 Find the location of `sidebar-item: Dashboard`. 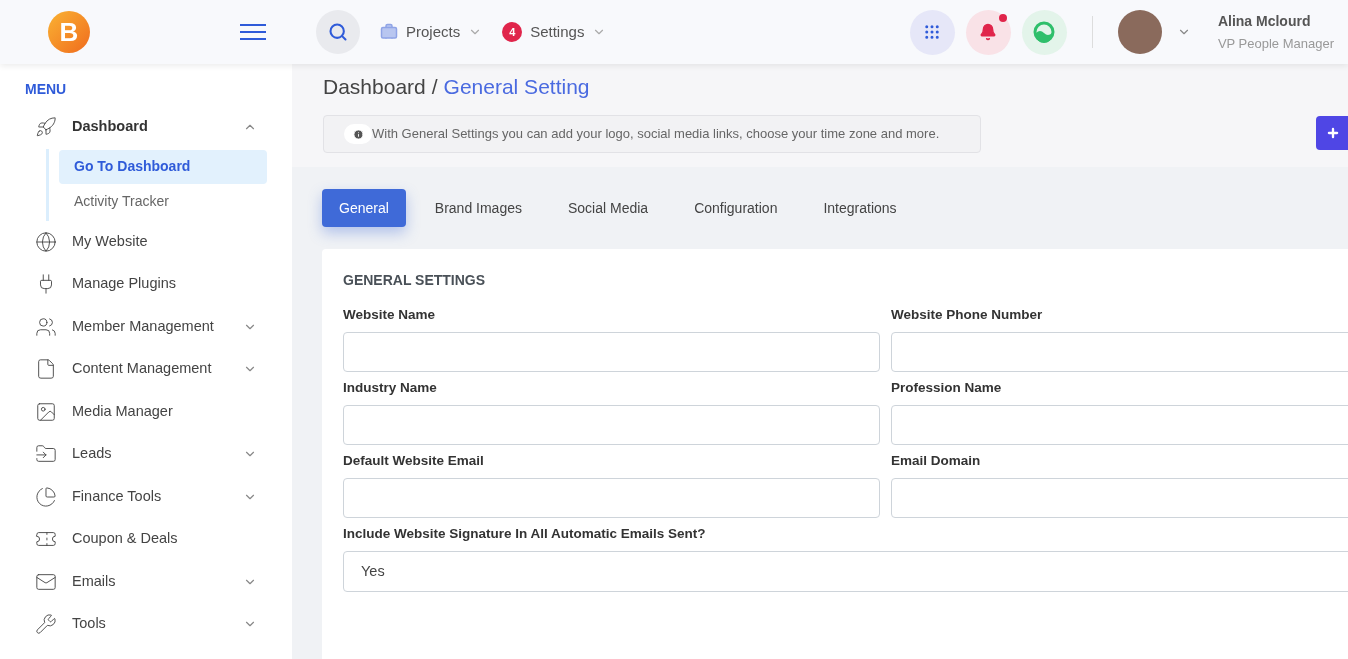

sidebar-item: Dashboard is located at coordinates (145, 127).